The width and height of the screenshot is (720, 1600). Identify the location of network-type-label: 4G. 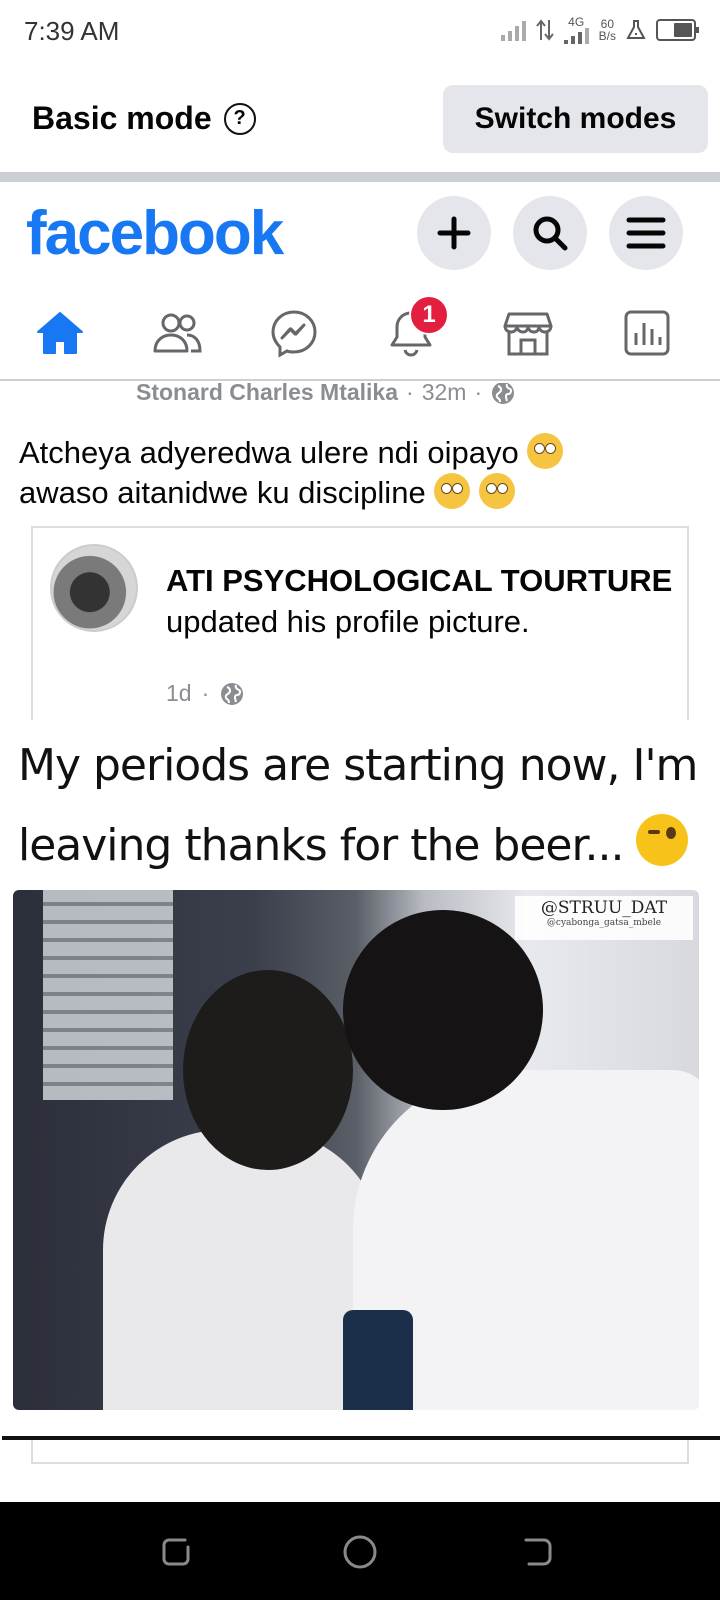
(576, 22).